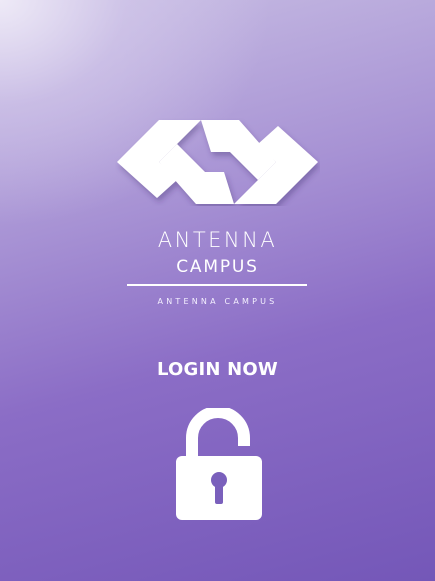 This screenshot has height=581, width=435. Describe the element at coordinates (217, 267) in the screenshot. I see `brand-subtitle: CAMPUS` at that location.